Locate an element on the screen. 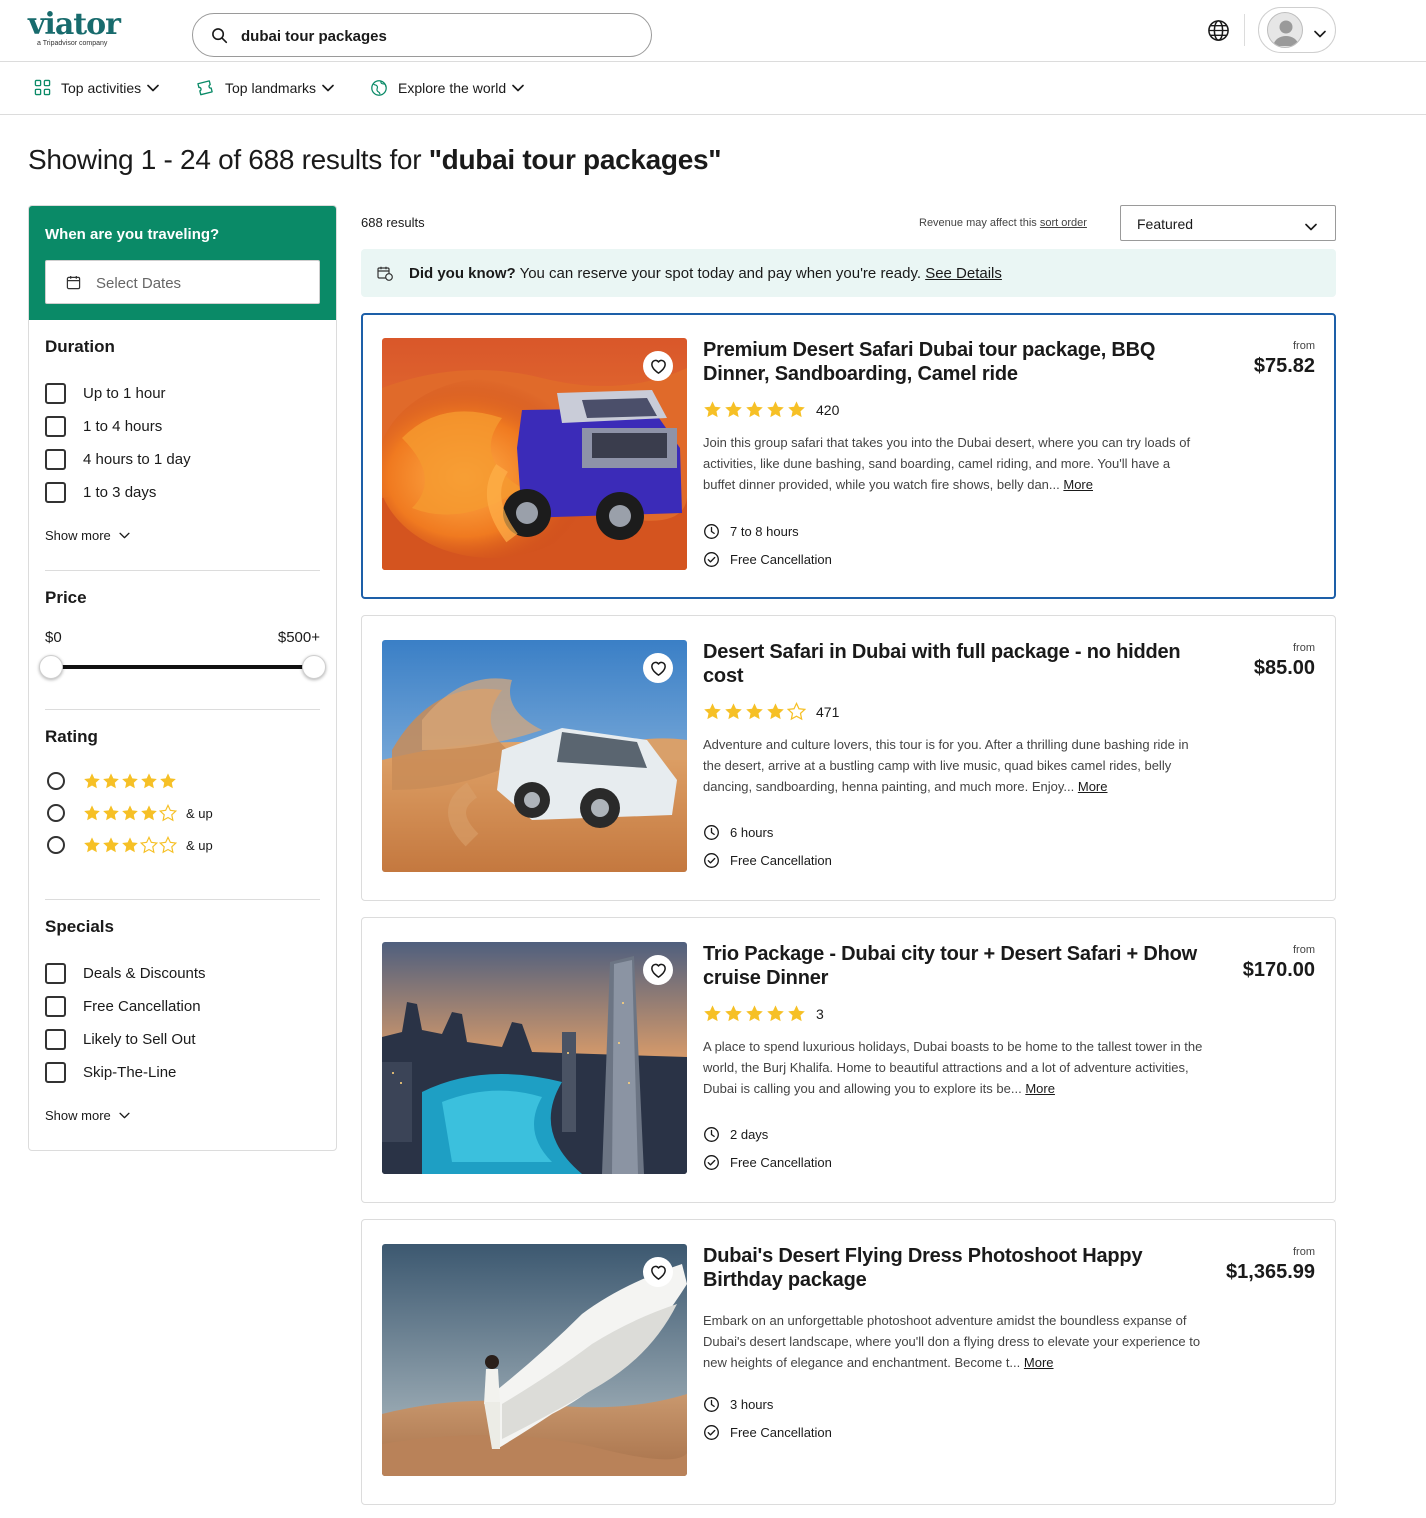 The width and height of the screenshot is (1426, 1518). user-menu-button is located at coordinates (1297, 30).